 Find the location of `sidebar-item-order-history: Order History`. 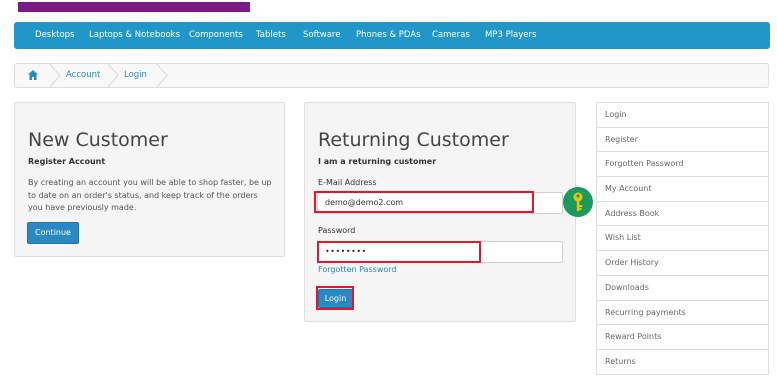

sidebar-item-order-history: Order History is located at coordinates (682, 263).